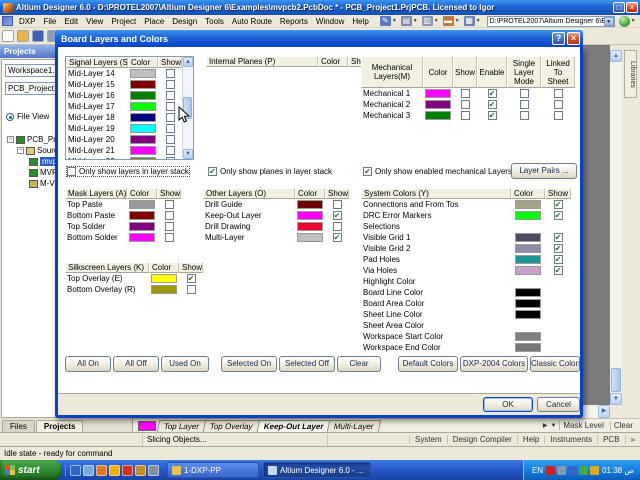 The height and width of the screenshot is (480, 640). What do you see at coordinates (537, 470) in the screenshot?
I see `language-indicator: EN` at bounding box center [537, 470].